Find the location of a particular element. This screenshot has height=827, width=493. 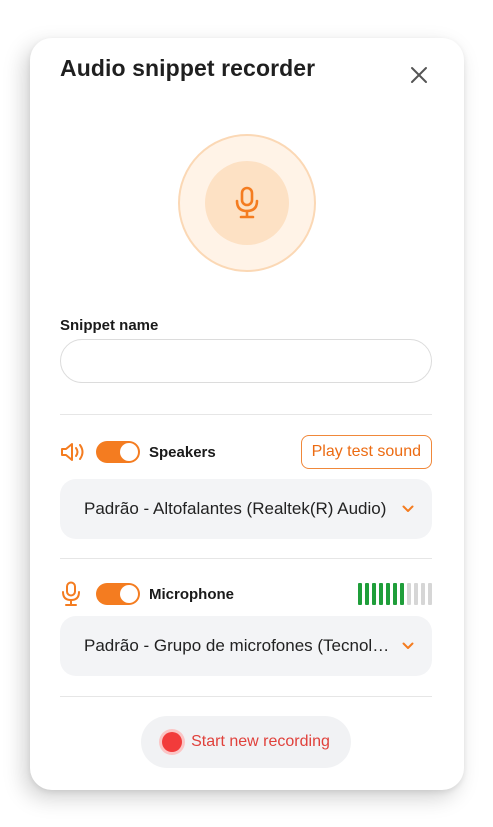

start-recording-button: Start new recording is located at coordinates (246, 742).